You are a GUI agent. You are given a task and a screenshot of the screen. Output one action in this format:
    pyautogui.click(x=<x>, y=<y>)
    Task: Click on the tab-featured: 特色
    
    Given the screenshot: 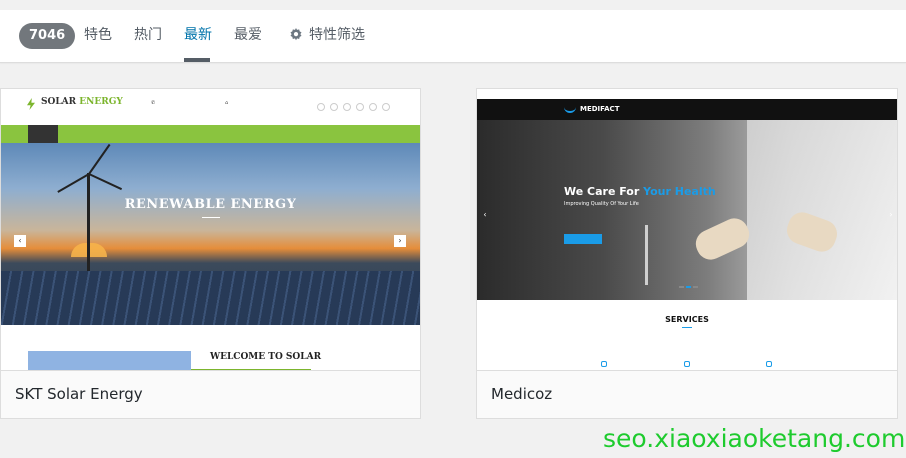 What is the action you would take?
    pyautogui.click(x=98, y=35)
    